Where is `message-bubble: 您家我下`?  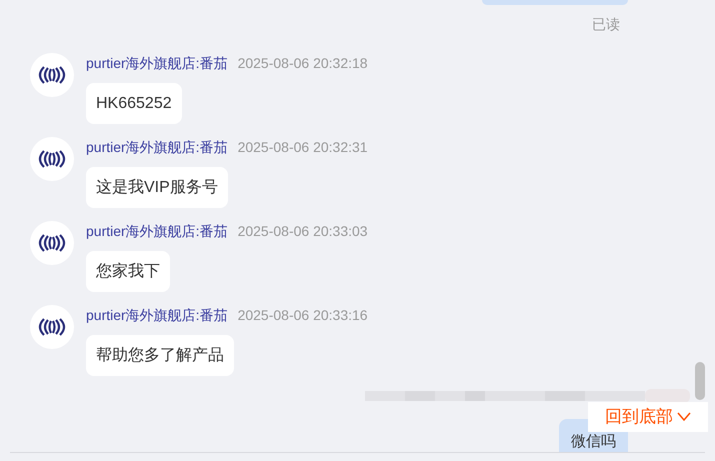 message-bubble: 您家我下 is located at coordinates (128, 271).